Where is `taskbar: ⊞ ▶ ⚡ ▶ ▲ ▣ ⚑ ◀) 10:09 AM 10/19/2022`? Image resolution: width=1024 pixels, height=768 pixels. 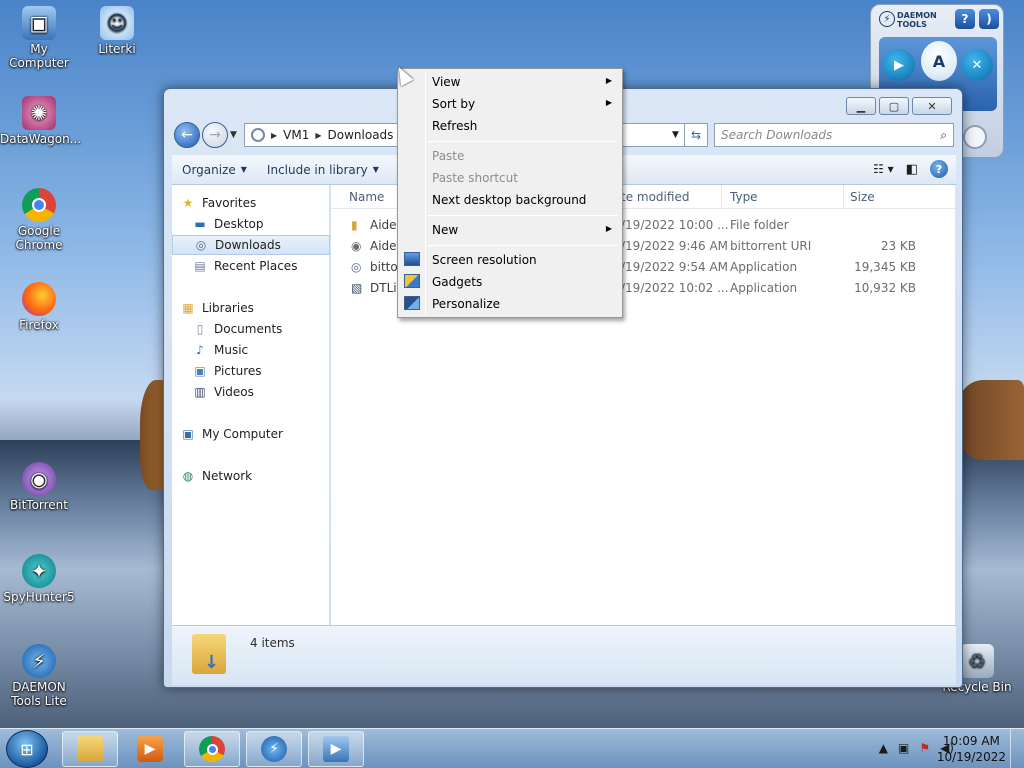
taskbar: ⊞ ▶ ⚡ ▶ ▲ ▣ ⚑ ◀) 10:09 AM 10/19/2022 is located at coordinates (512, 748).